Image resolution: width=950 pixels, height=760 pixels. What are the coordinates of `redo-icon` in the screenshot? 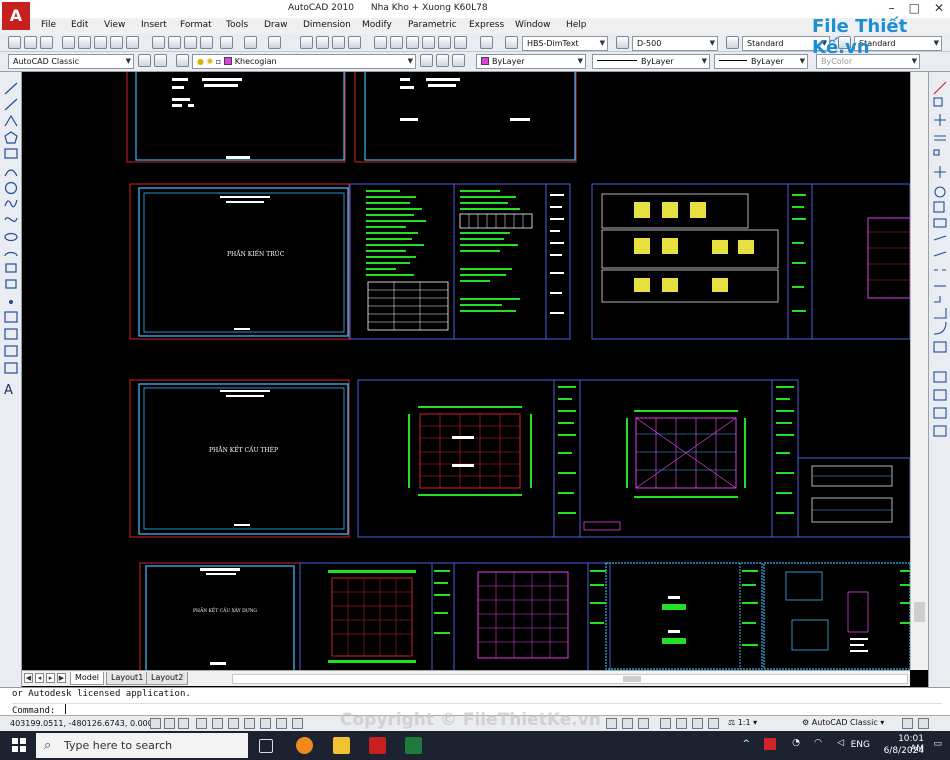 It's located at (274, 42).